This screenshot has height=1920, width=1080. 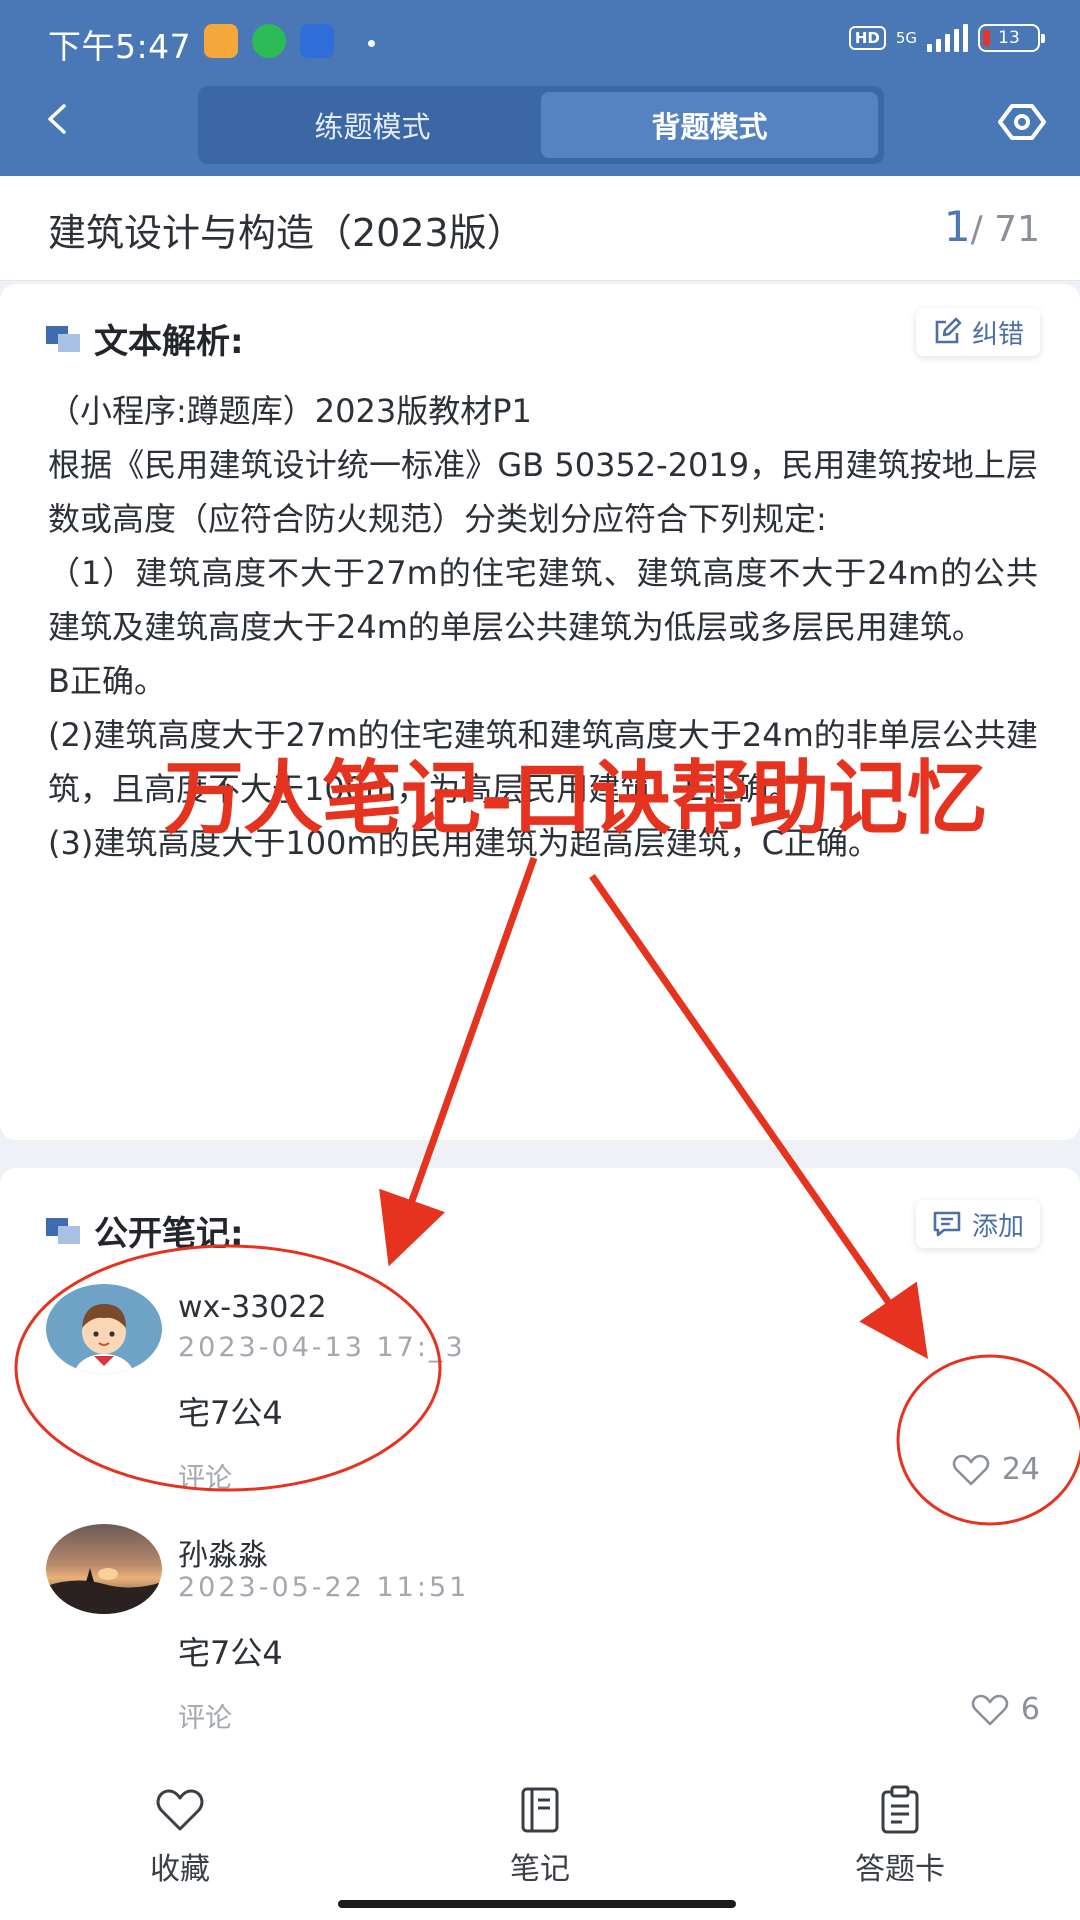 What do you see at coordinates (709, 125) in the screenshot?
I see `tab-memorize-mode: 背题模式` at bounding box center [709, 125].